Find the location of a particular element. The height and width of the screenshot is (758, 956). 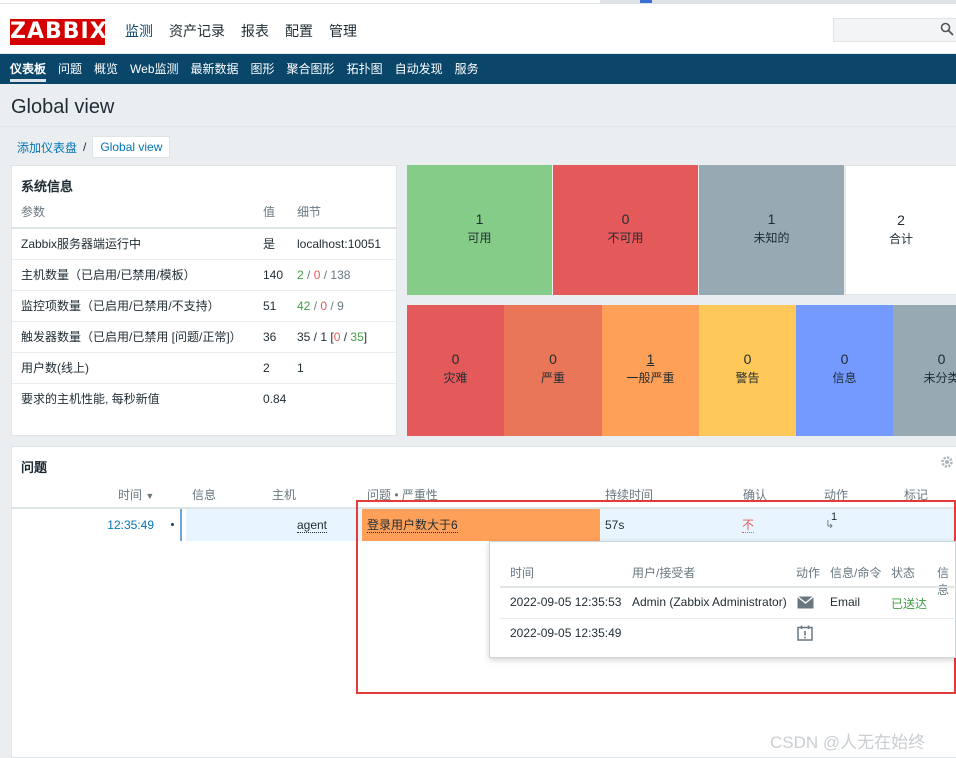

host-link: agent is located at coordinates (312, 525).